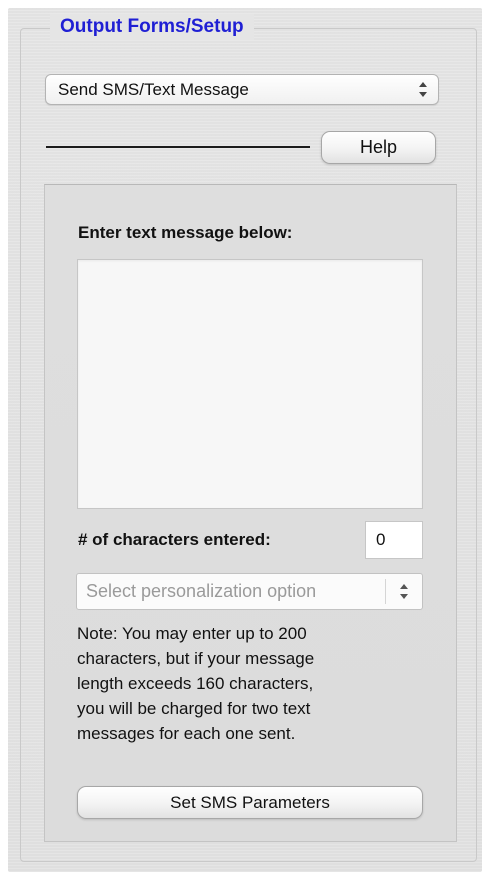  I want to click on note-line: Note: You may enter up to 200, so click(192, 633).